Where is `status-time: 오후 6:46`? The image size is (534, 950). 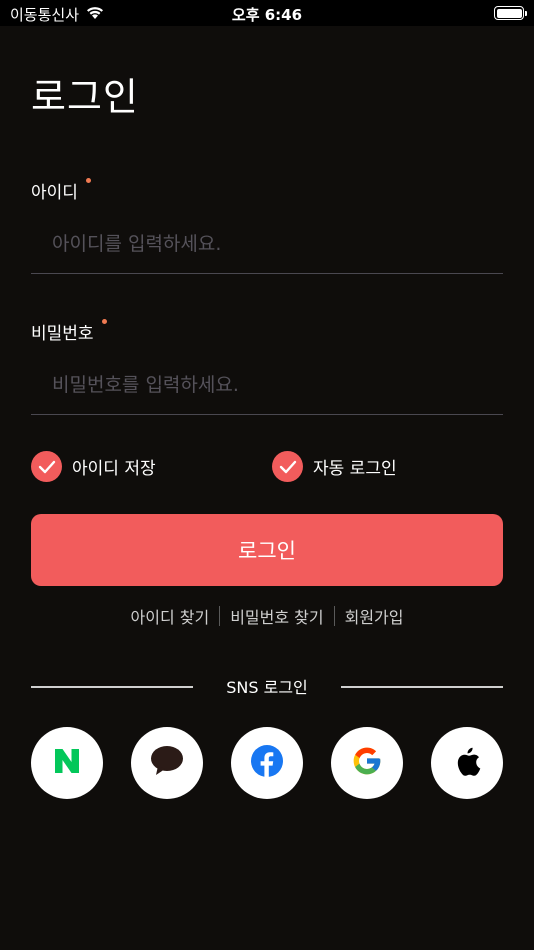
status-time: 오후 6:46 is located at coordinates (267, 15).